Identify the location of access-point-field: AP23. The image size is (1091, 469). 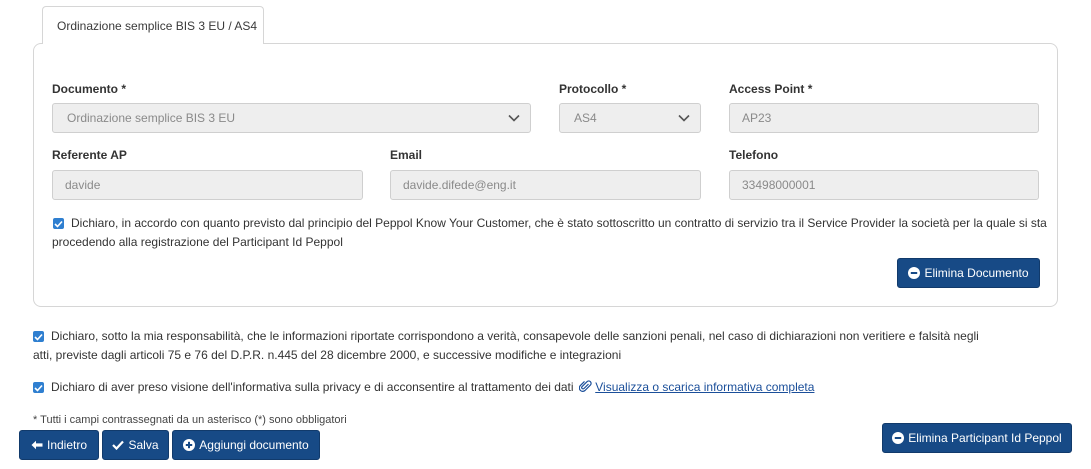
(884, 118).